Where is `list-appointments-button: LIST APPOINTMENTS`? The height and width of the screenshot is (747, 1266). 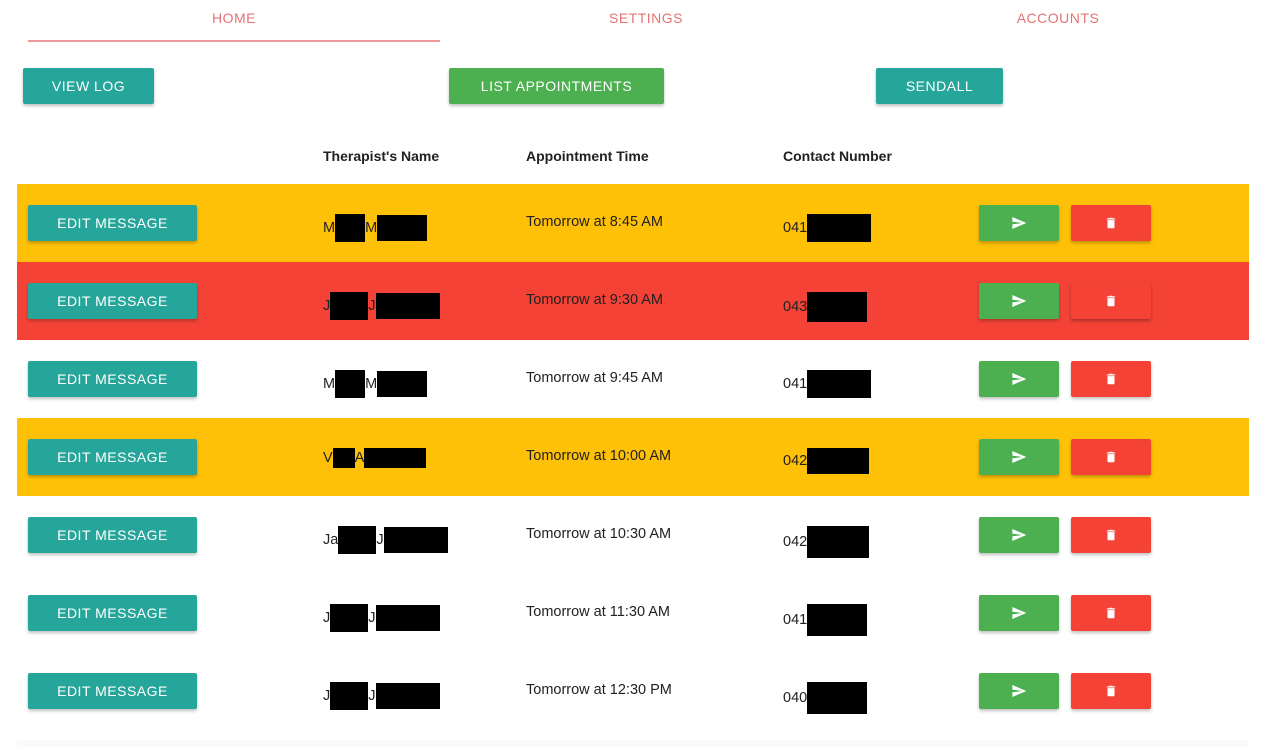
list-appointments-button: LIST APPOINTMENTS is located at coordinates (556, 86).